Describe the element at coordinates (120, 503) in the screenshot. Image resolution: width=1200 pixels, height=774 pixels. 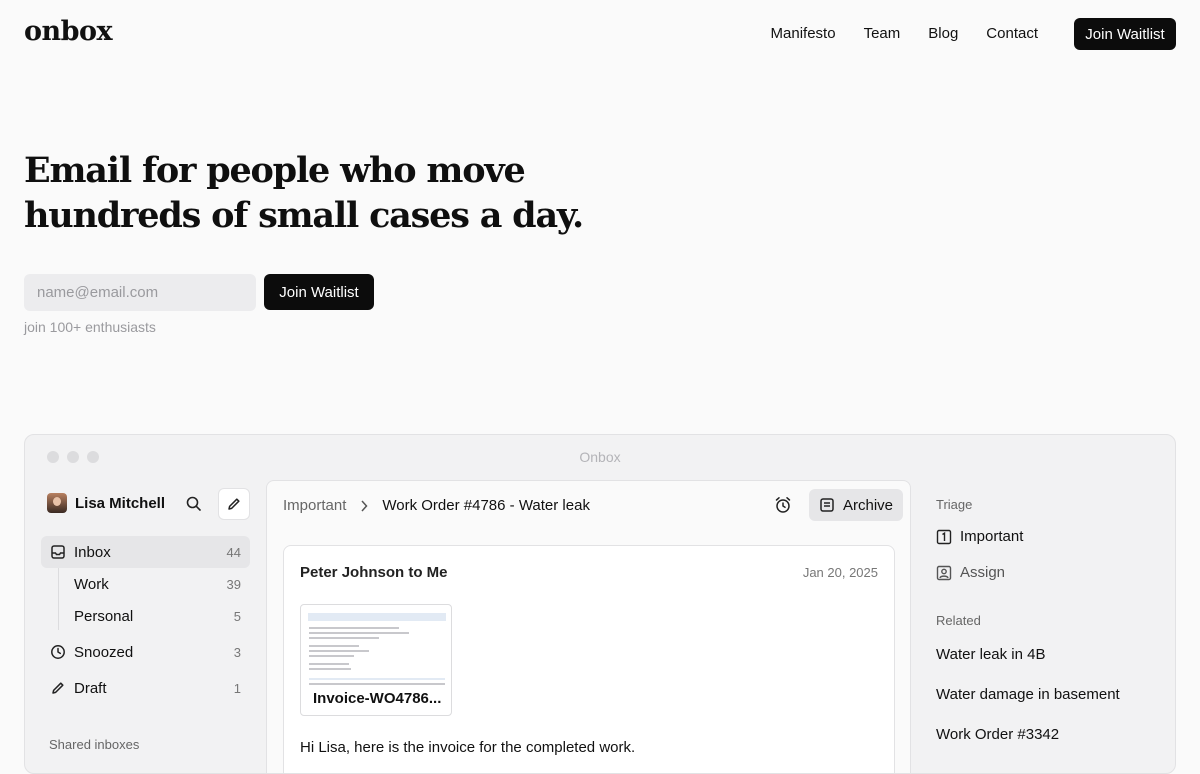
I see `user-name: Lisa Mitchell` at that location.